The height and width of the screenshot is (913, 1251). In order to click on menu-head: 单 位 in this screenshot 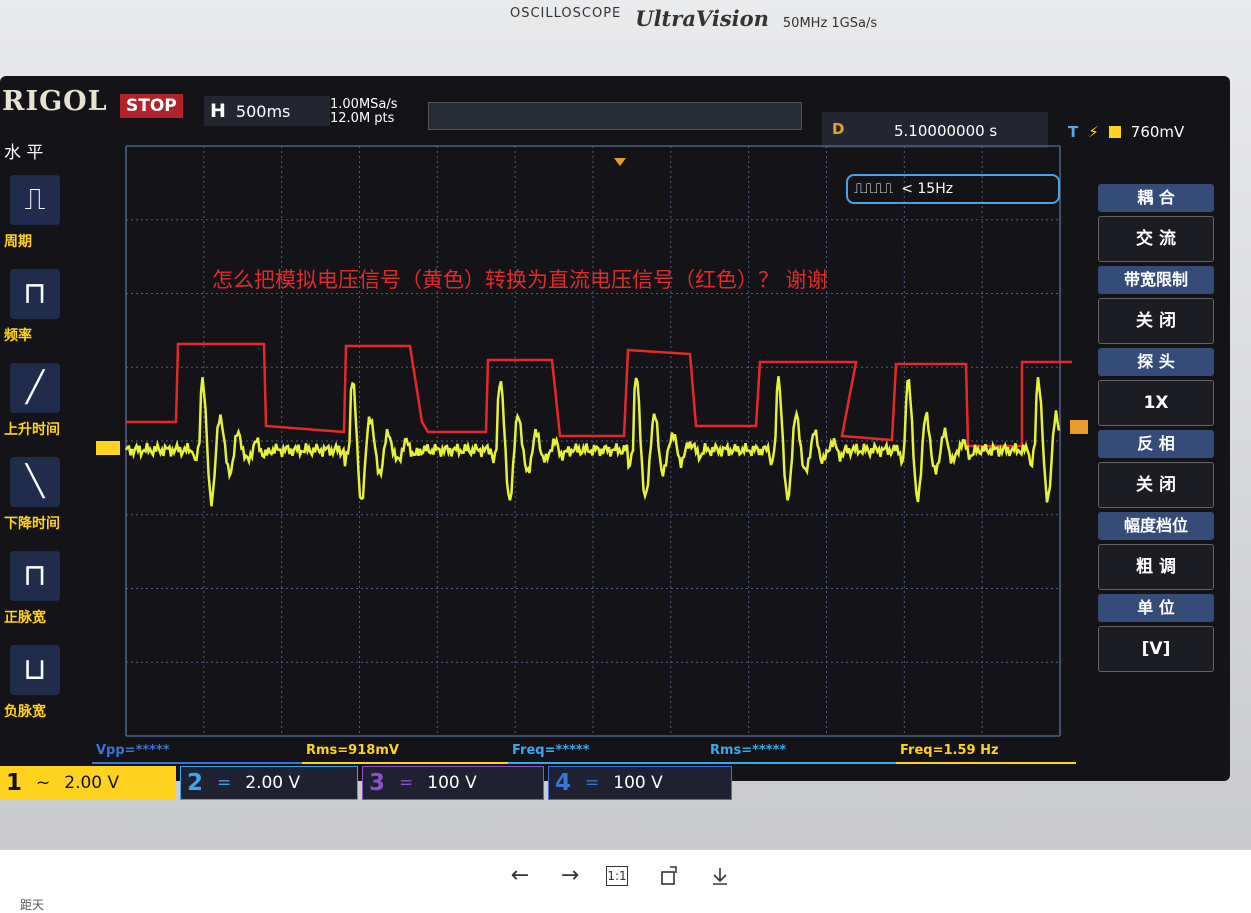, I will do `click(1156, 608)`.